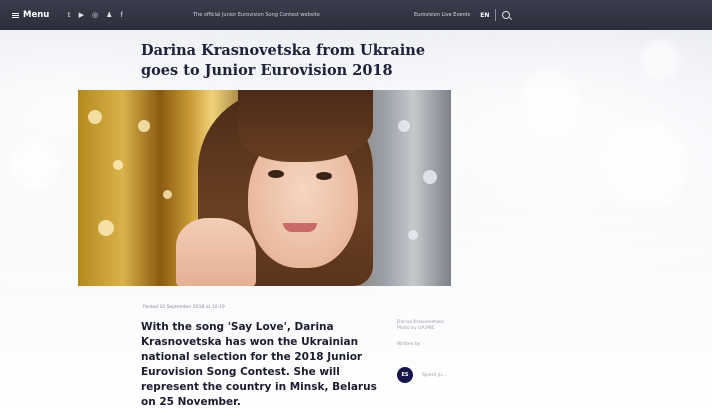 This screenshot has height=413, width=712. I want to click on instagram-icon: ◎, so click(95, 15).